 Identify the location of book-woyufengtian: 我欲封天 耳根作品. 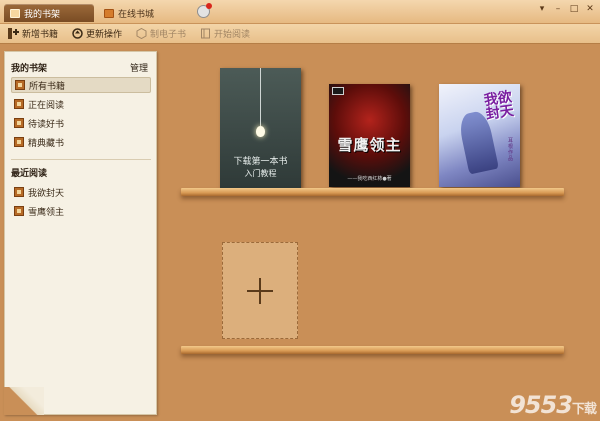
(479, 135).